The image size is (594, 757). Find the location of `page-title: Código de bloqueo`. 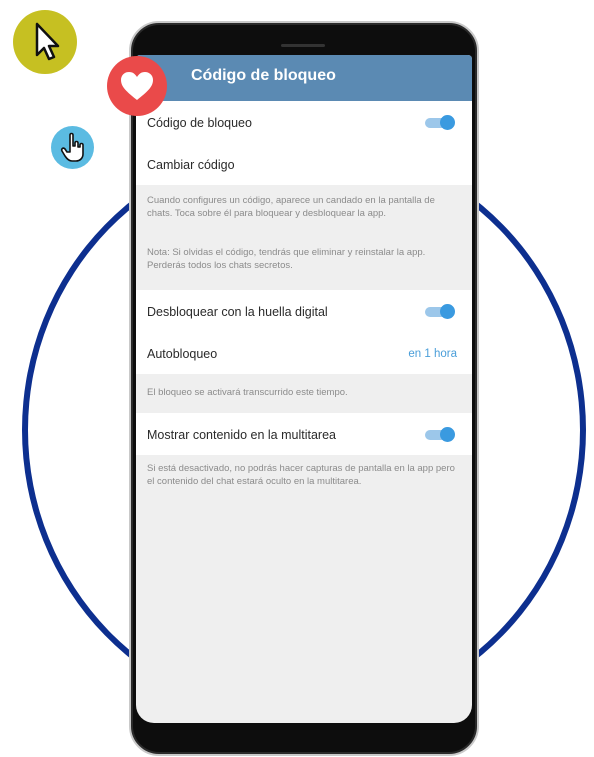

page-title: Código de bloqueo is located at coordinates (263, 75).